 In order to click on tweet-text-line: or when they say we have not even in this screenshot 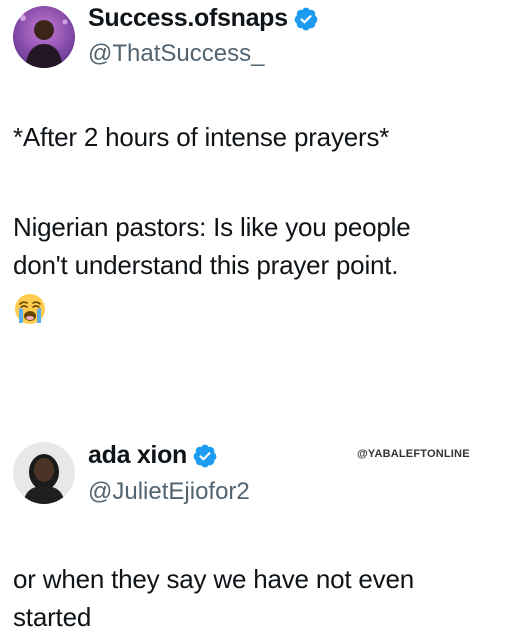, I will do `click(213, 579)`.